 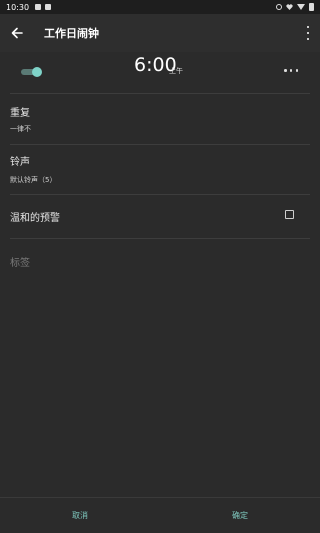 I want to click on gentle-alert-label: 温和的预警, so click(x=35, y=218).